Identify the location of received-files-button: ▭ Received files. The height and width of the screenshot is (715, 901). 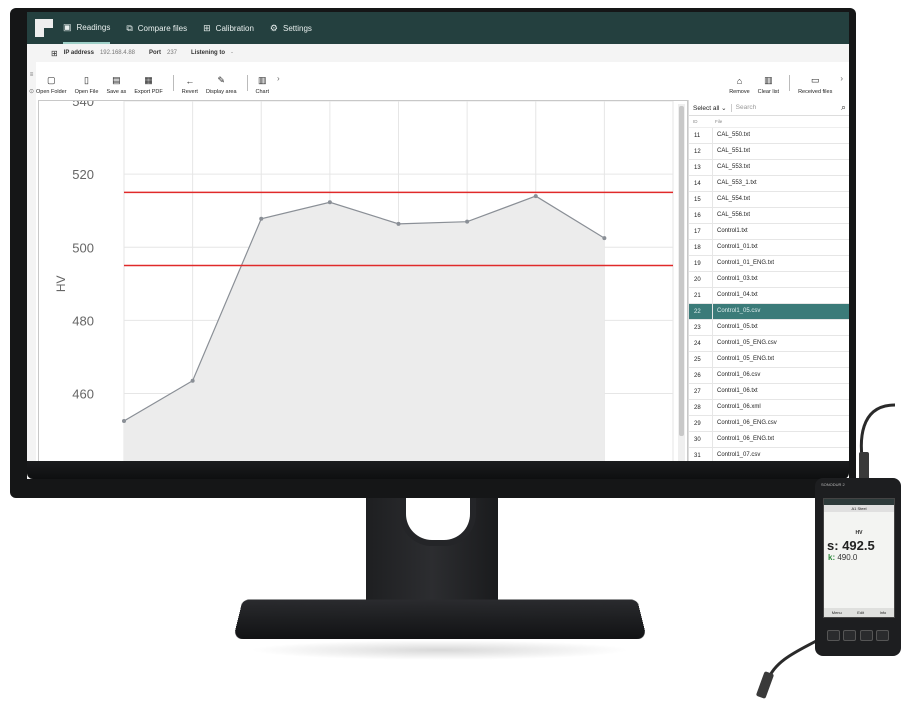
(815, 85).